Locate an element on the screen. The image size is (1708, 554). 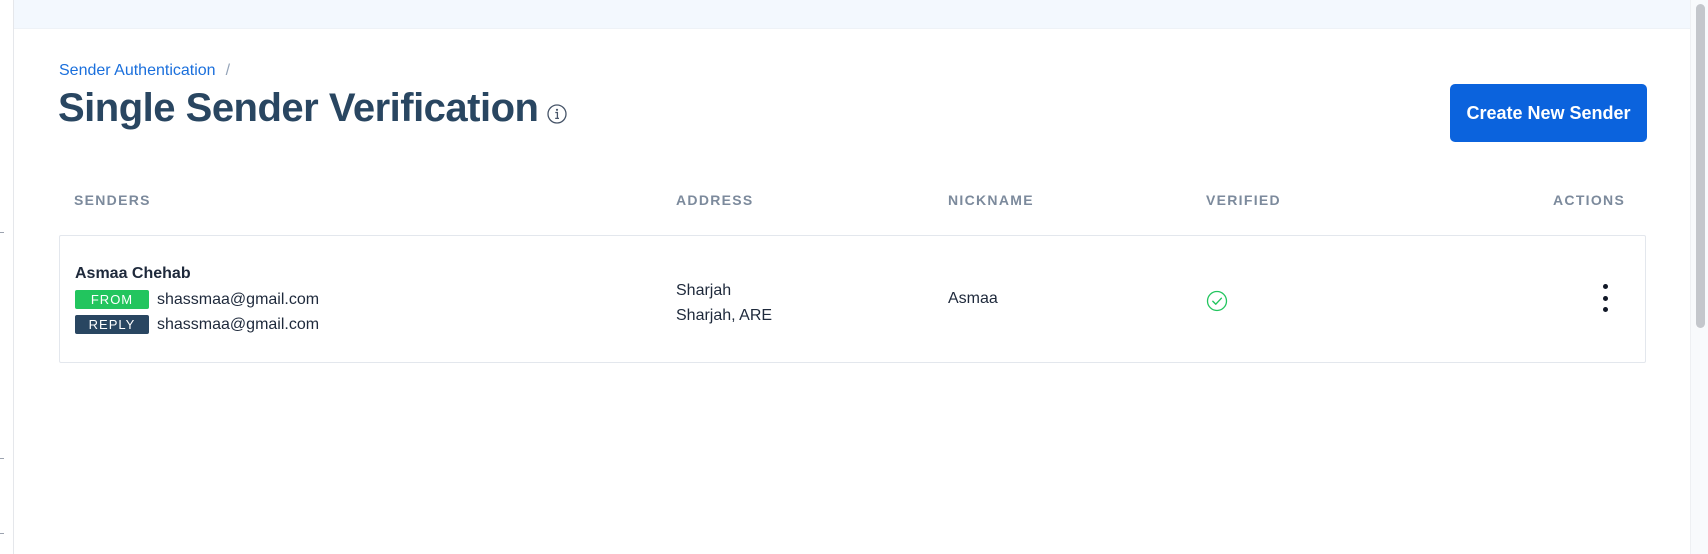
sender-name: Asmaa Chehab is located at coordinates (133, 273).